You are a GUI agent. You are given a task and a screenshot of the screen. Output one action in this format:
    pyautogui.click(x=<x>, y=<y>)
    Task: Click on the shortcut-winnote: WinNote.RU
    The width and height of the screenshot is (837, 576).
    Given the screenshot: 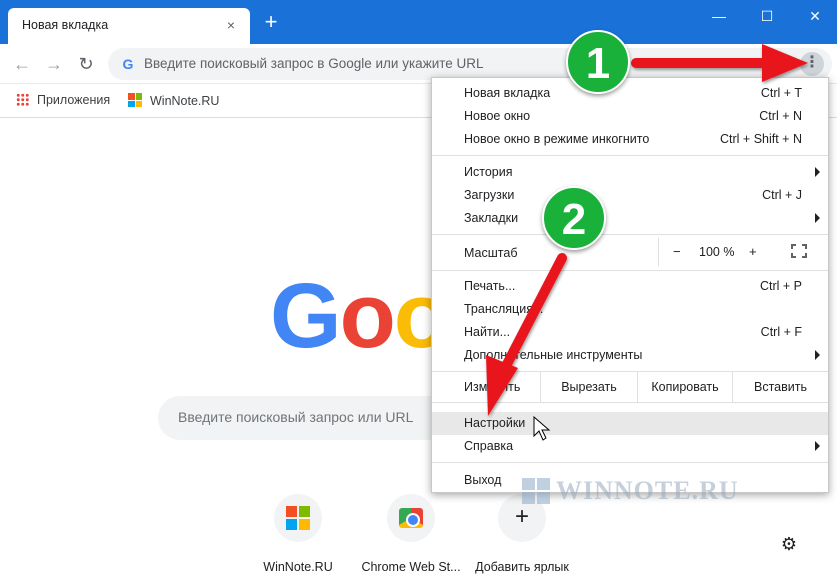 What is the action you would take?
    pyautogui.click(x=298, y=534)
    